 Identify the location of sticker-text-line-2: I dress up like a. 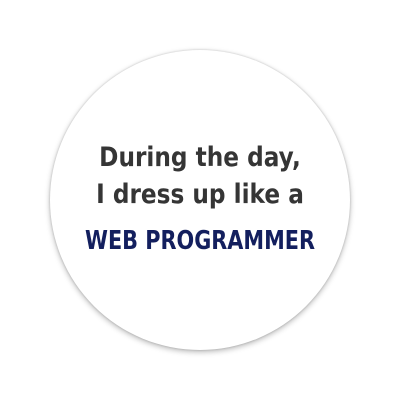
(200, 194).